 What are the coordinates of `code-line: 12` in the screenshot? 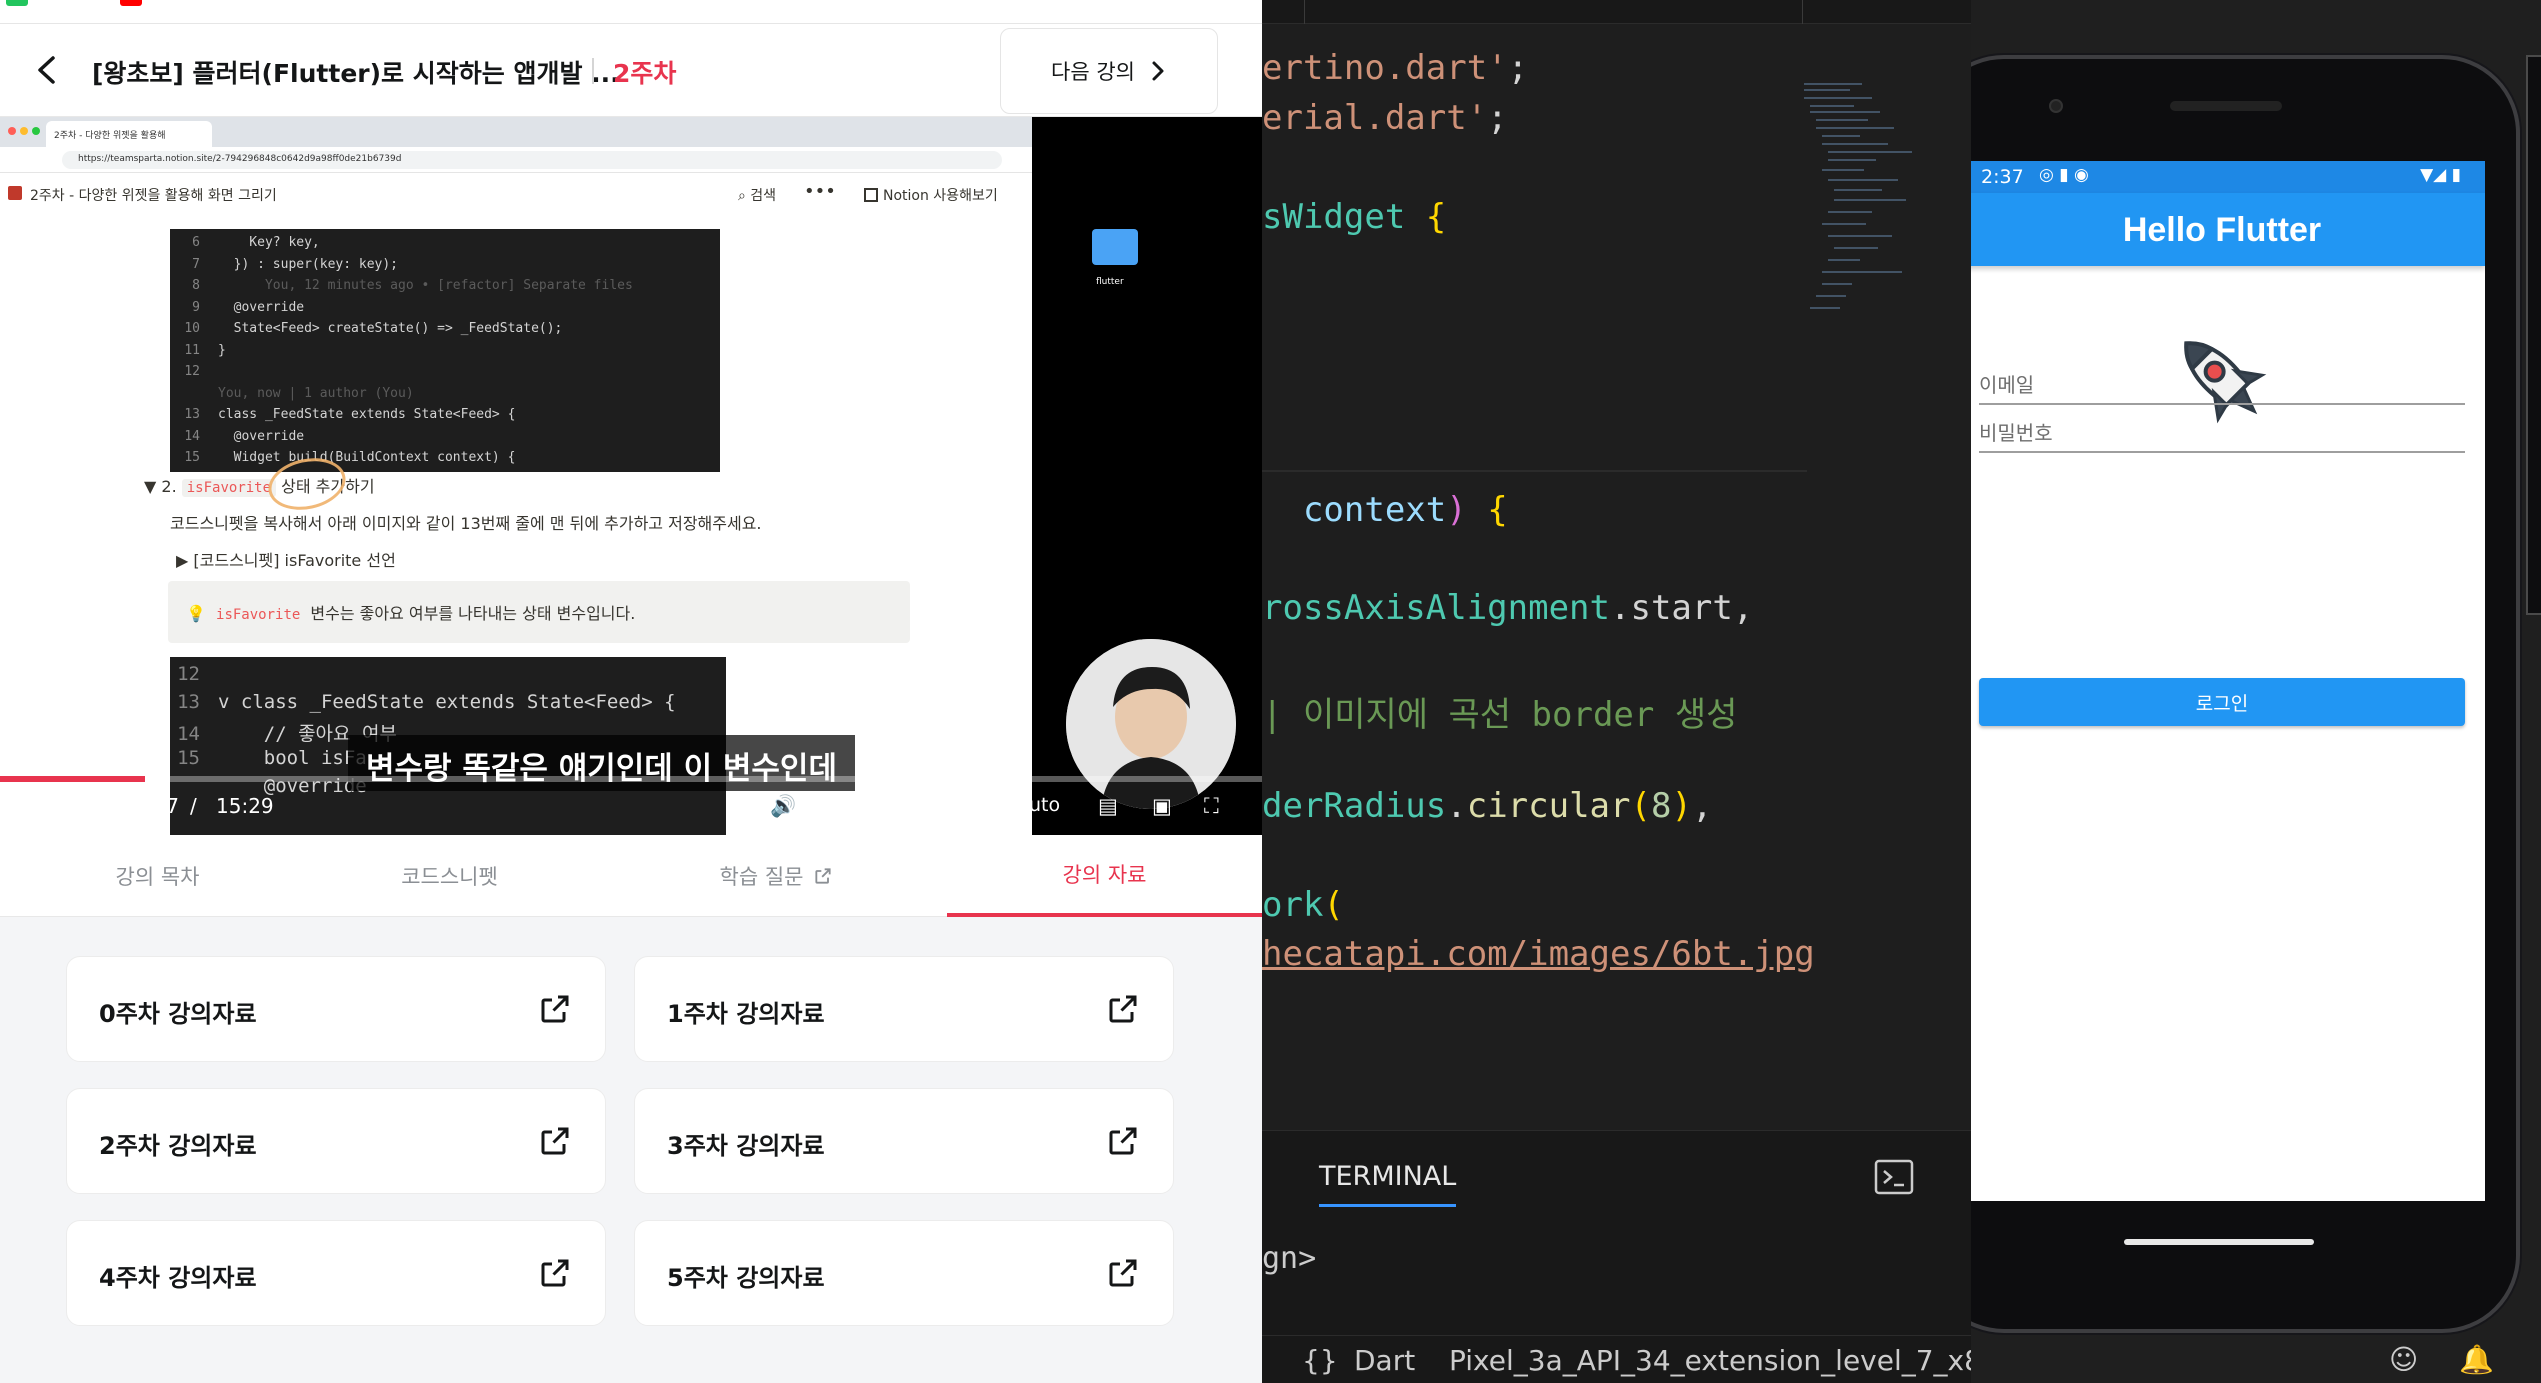 It's located at (194, 674).